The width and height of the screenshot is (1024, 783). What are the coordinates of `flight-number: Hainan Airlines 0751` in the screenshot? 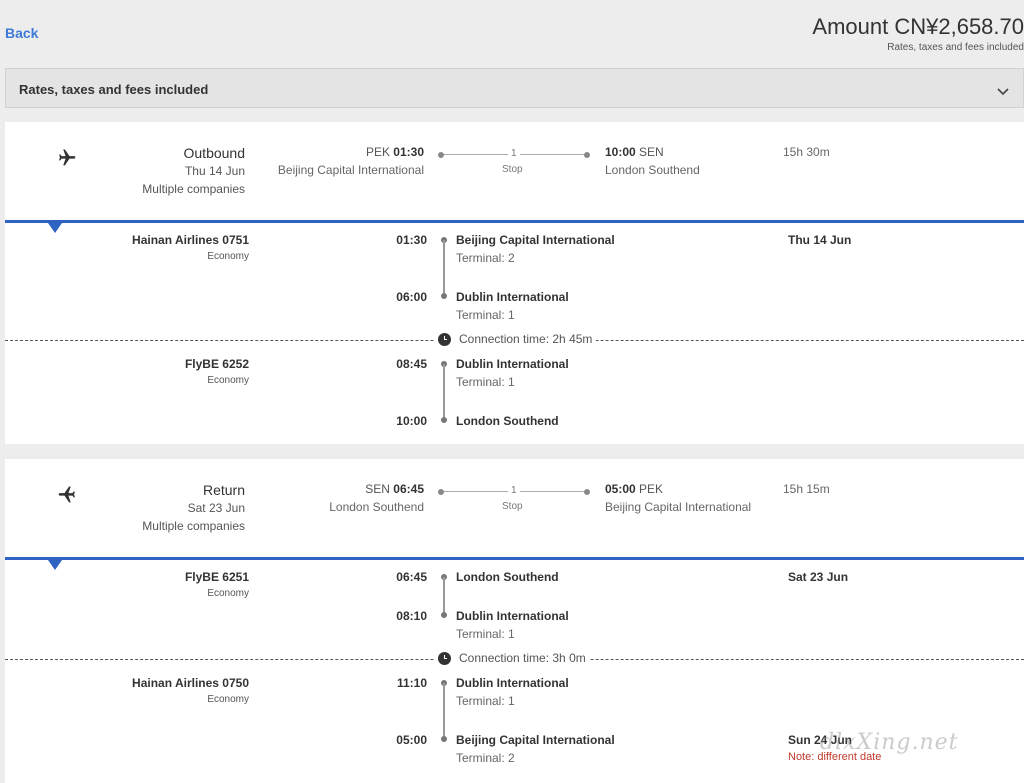 It's located at (190, 240).